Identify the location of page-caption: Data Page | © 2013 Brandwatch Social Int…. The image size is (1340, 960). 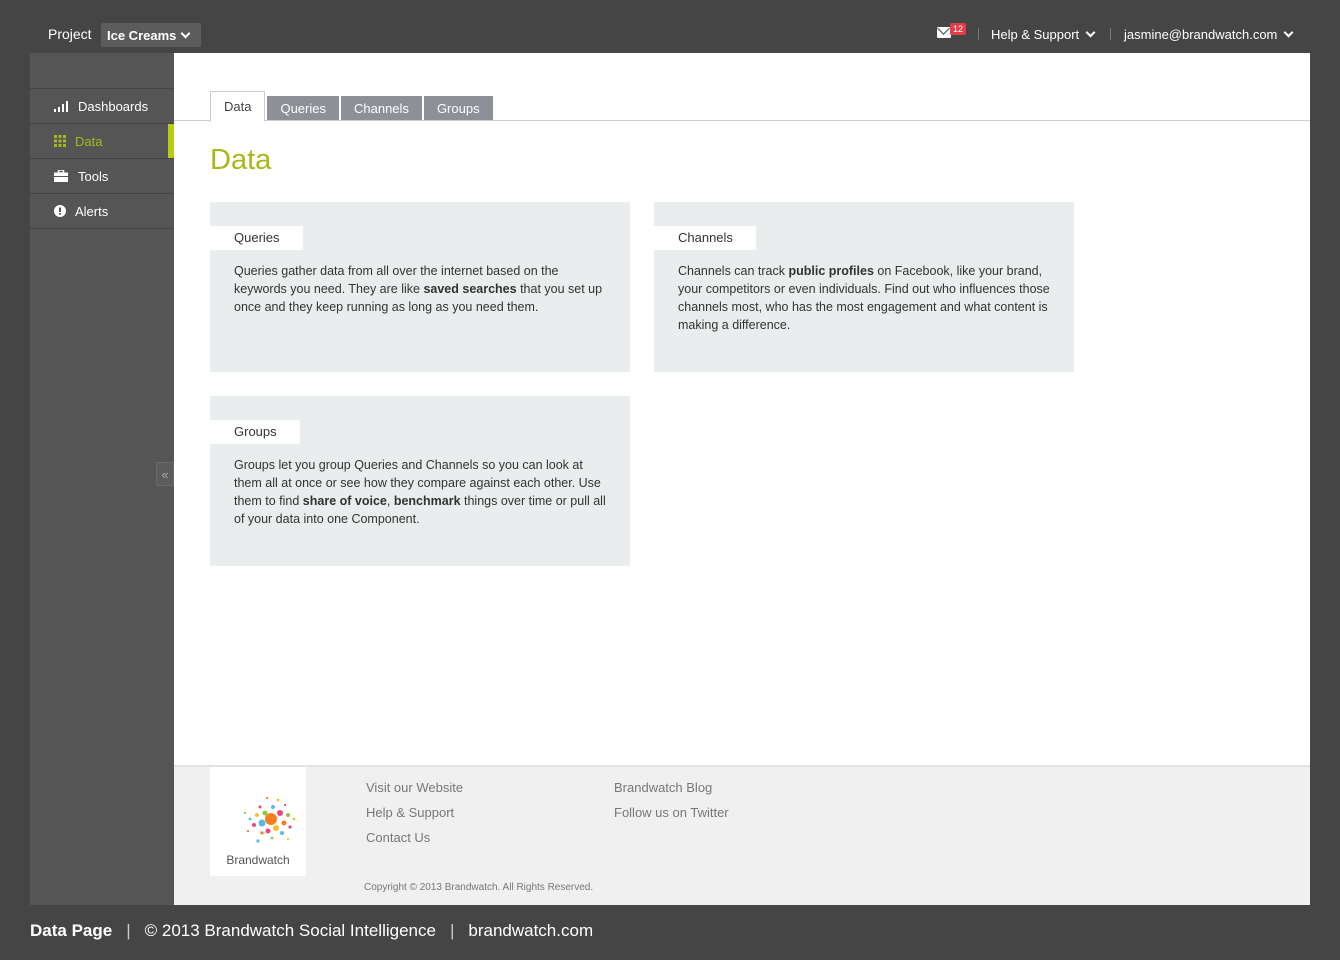
(311, 931).